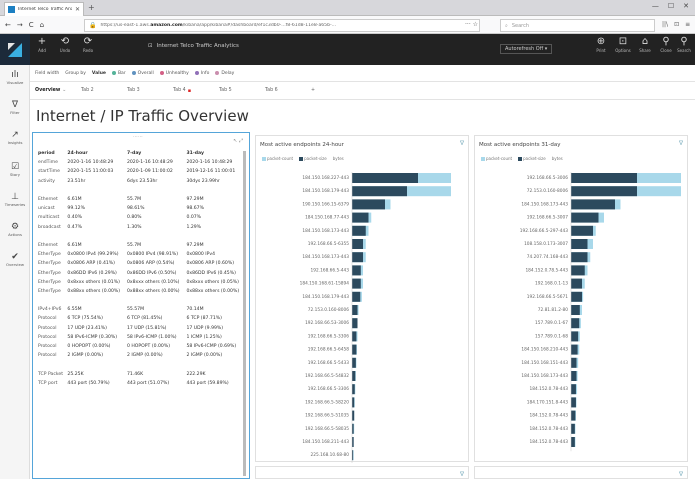 This screenshot has width=695, height=479. Describe the element at coordinates (665, 24) in the screenshot. I see `library-icon: ||\` at that location.